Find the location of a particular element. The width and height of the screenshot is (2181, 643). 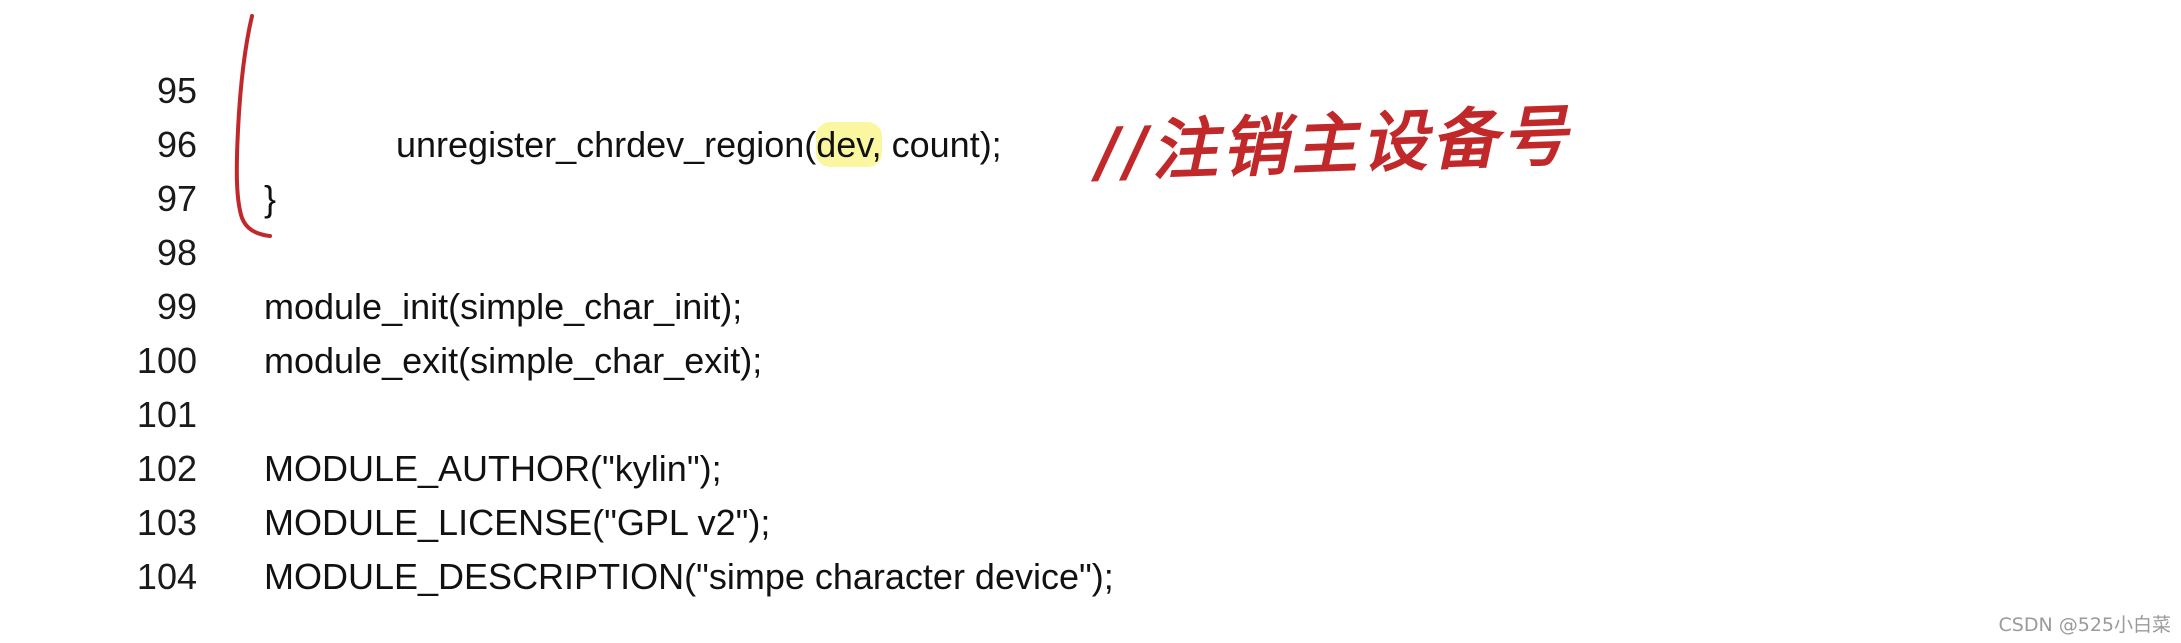

highlighted-text: dev, is located at coordinates (849, 144).